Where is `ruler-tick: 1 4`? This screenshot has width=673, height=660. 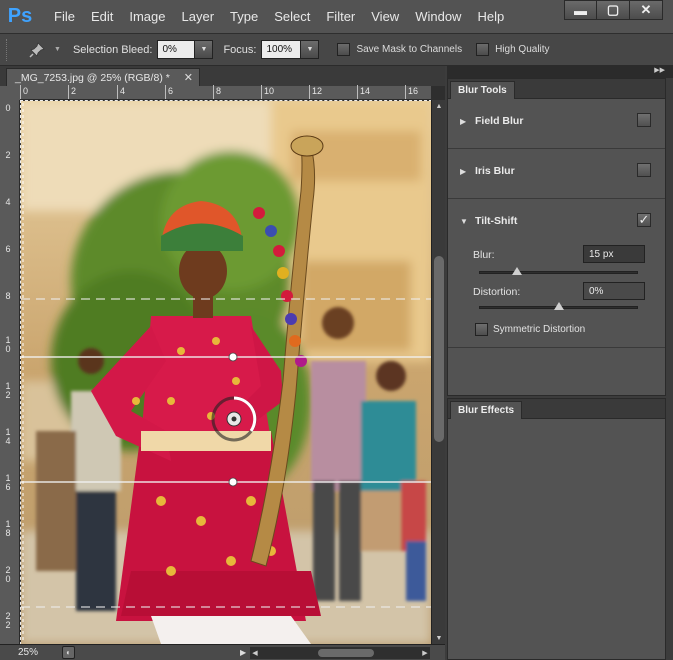
ruler-tick: 1 4 is located at coordinates (8, 436).